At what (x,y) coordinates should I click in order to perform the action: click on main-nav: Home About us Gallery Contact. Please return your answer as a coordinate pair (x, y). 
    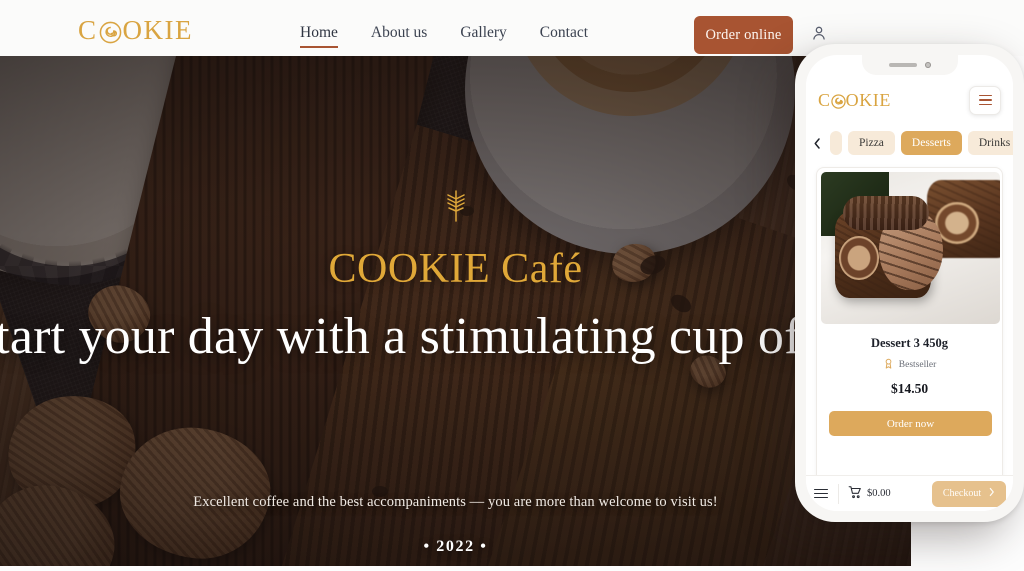
    Looking at the image, I should click on (444, 36).